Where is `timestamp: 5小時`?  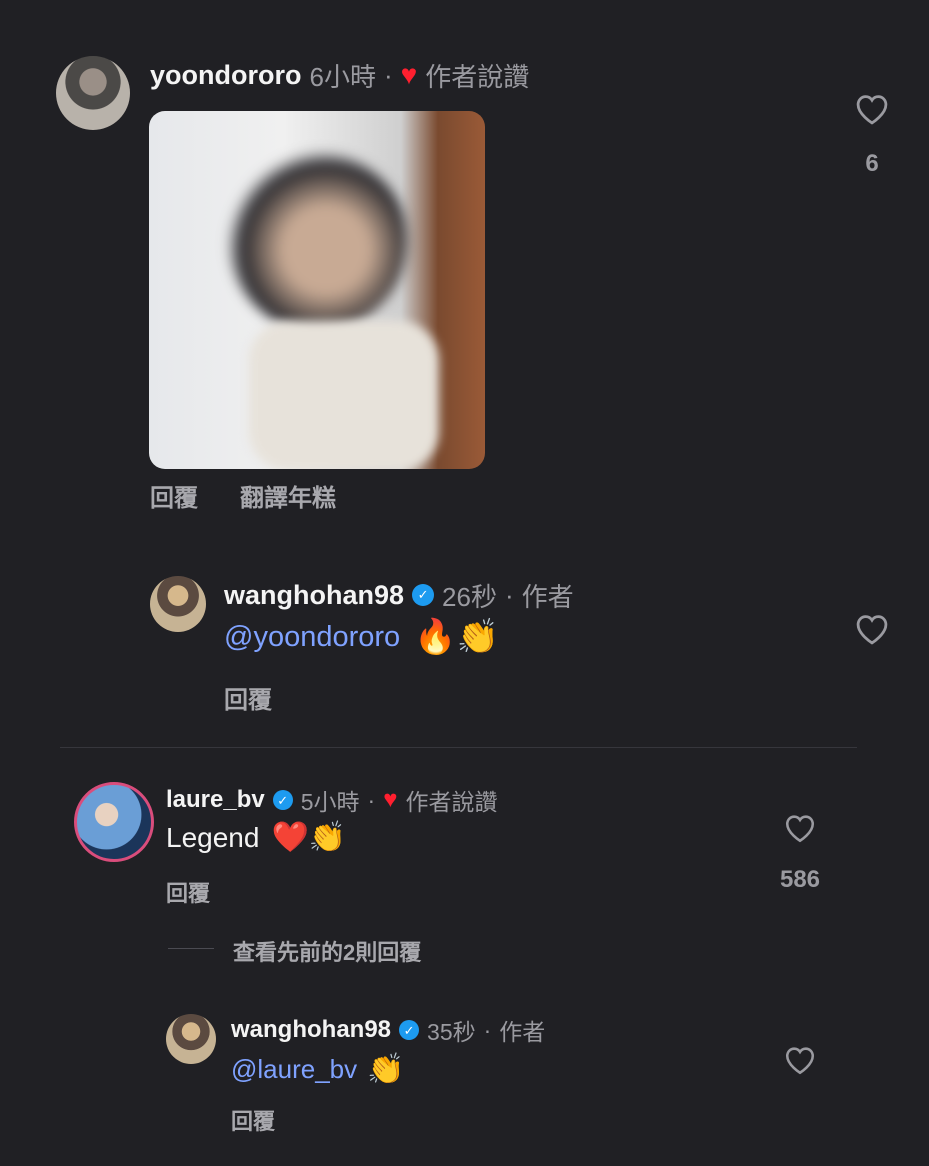
timestamp: 5小時 is located at coordinates (330, 802).